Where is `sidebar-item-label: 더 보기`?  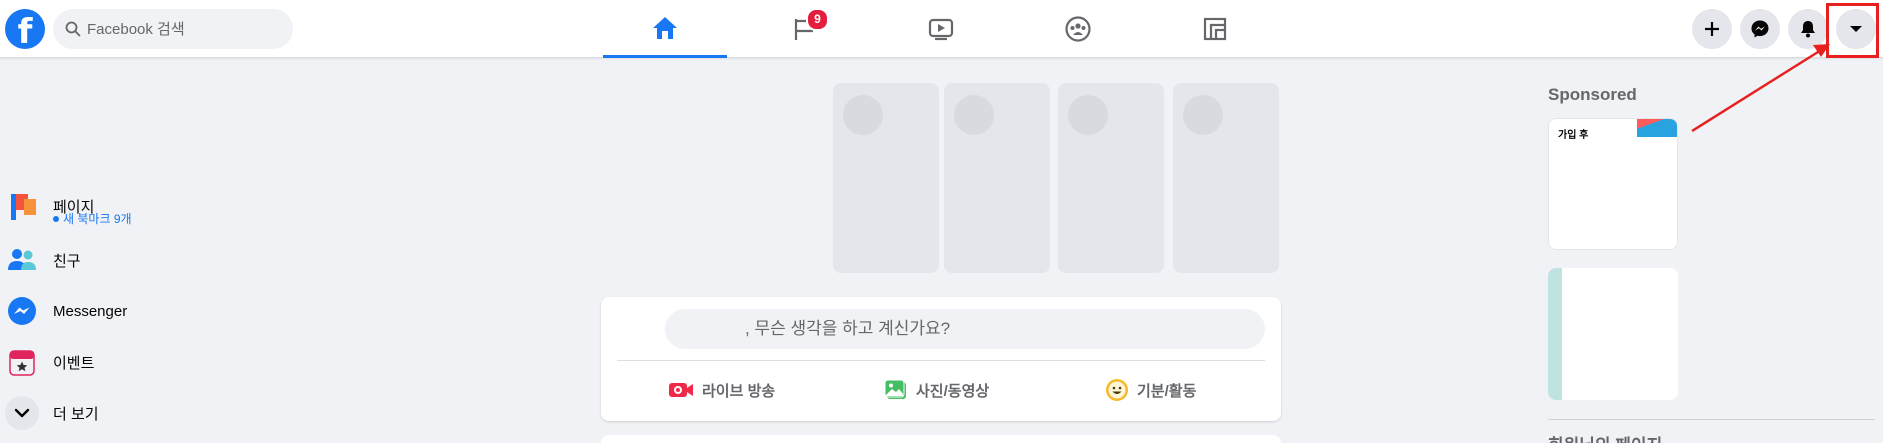
sidebar-item-label: 더 보기 is located at coordinates (76, 414).